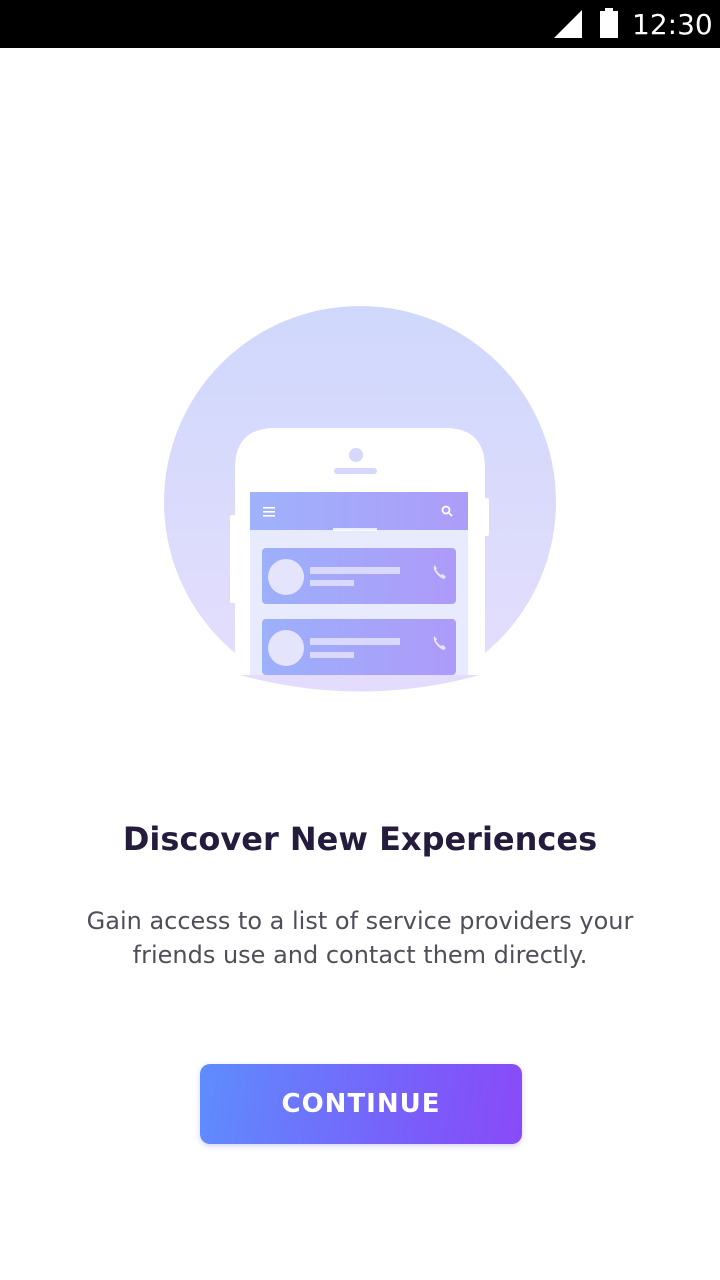  What do you see at coordinates (360, 24) in the screenshot?
I see `status-bar: 12:30` at bounding box center [360, 24].